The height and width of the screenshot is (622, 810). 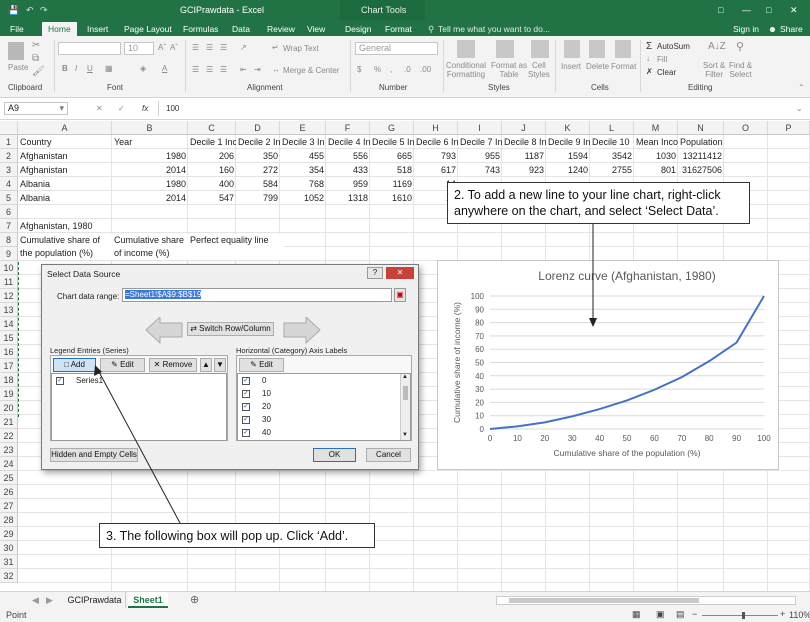 I want to click on sort-filter-button: Sort & Filter, so click(x=714, y=70).